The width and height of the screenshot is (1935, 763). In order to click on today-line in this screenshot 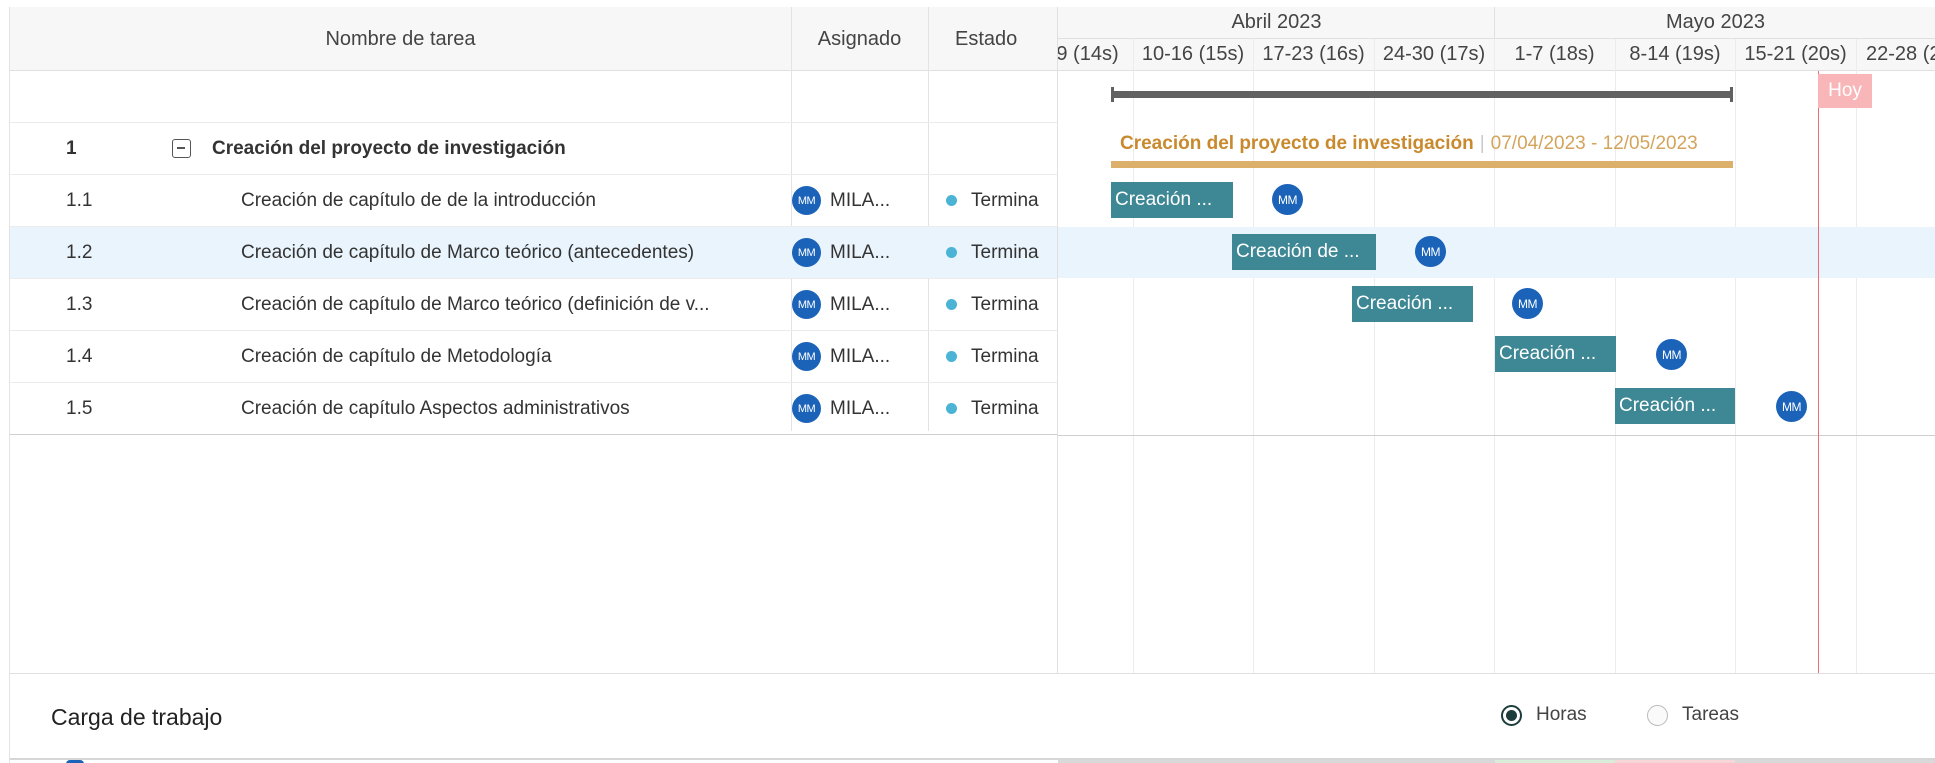, I will do `click(1818, 372)`.